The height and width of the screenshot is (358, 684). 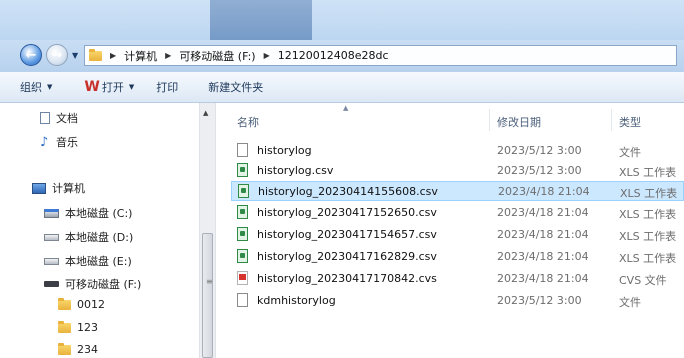 I want to click on nav-item-drive-d: 本地磁盘 (D:), so click(x=88, y=237).